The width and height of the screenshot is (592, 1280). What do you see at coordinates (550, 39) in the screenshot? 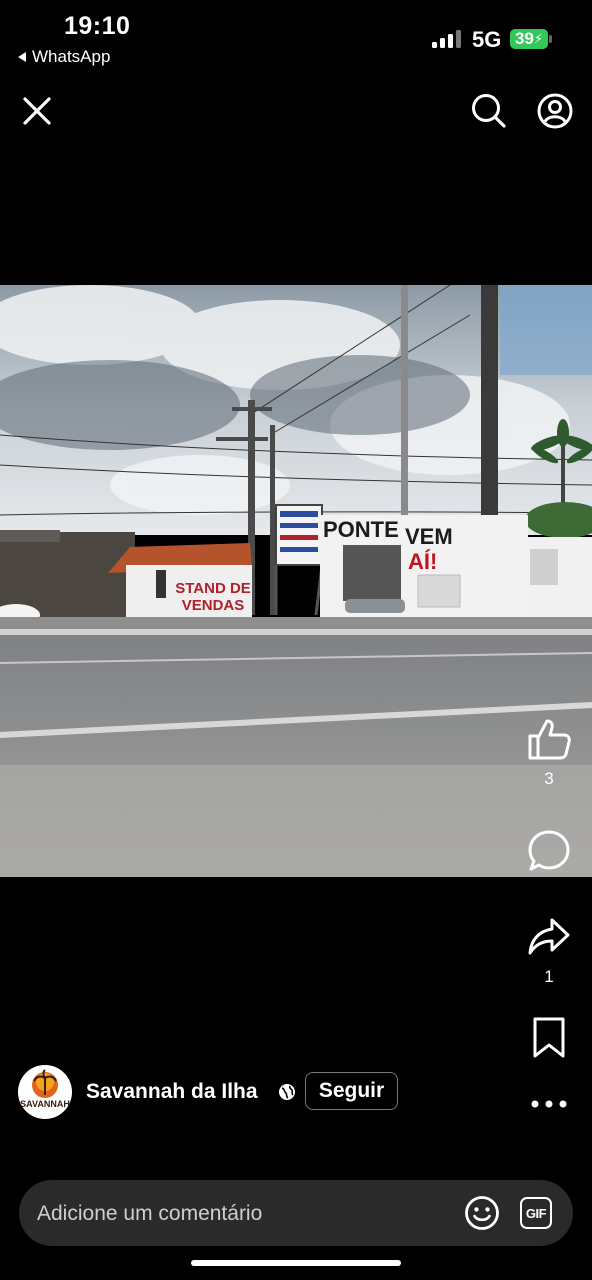
I see `battery-cap` at bounding box center [550, 39].